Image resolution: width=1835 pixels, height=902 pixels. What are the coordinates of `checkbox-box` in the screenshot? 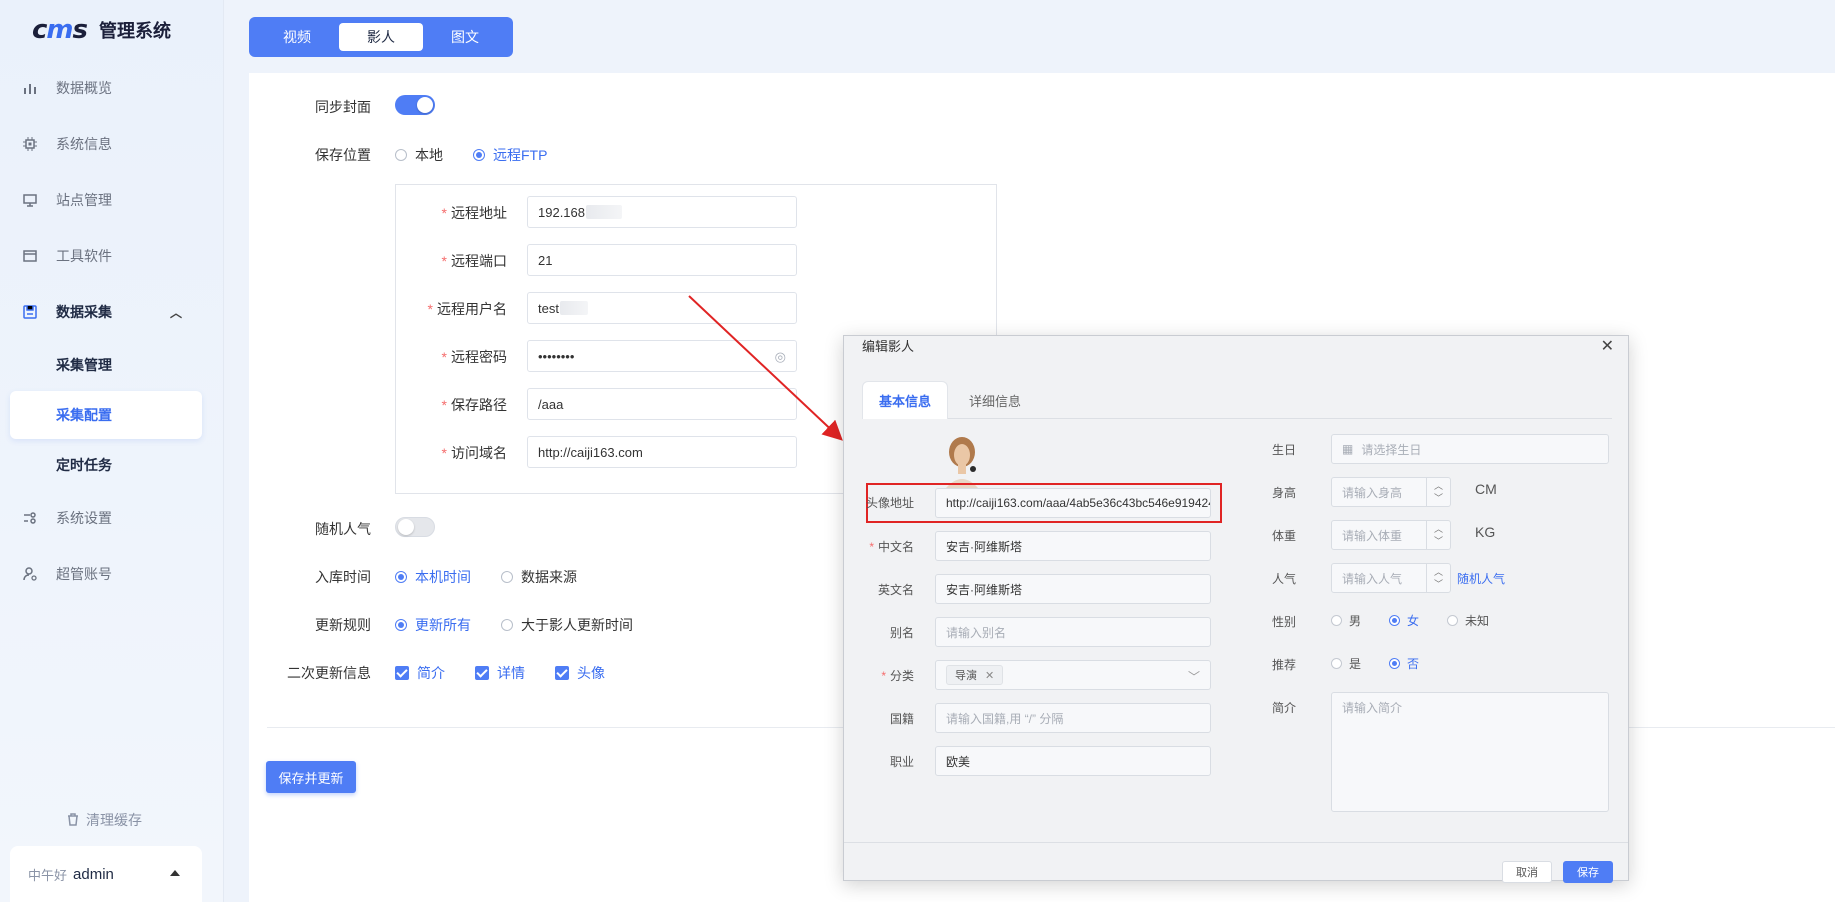 It's located at (482, 673).